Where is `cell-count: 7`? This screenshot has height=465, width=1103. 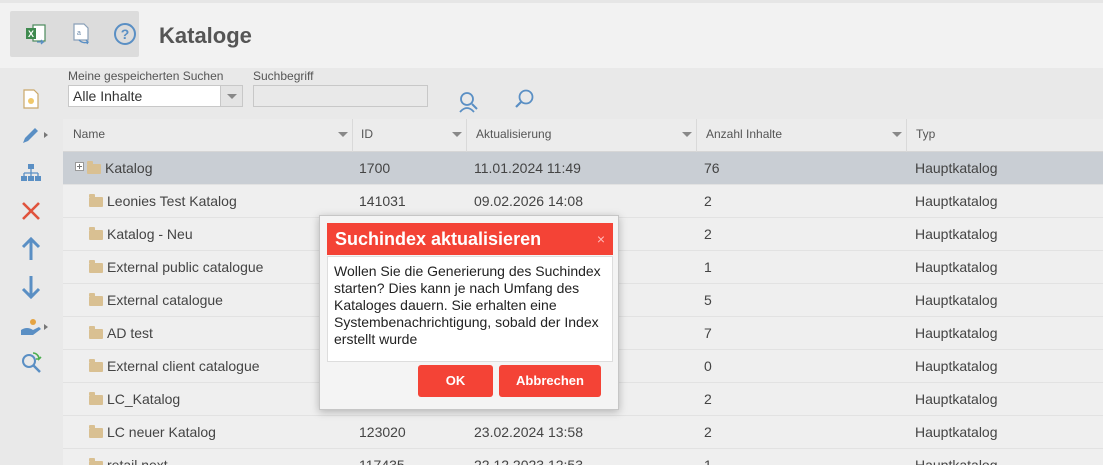
cell-count: 7 is located at coordinates (708, 333).